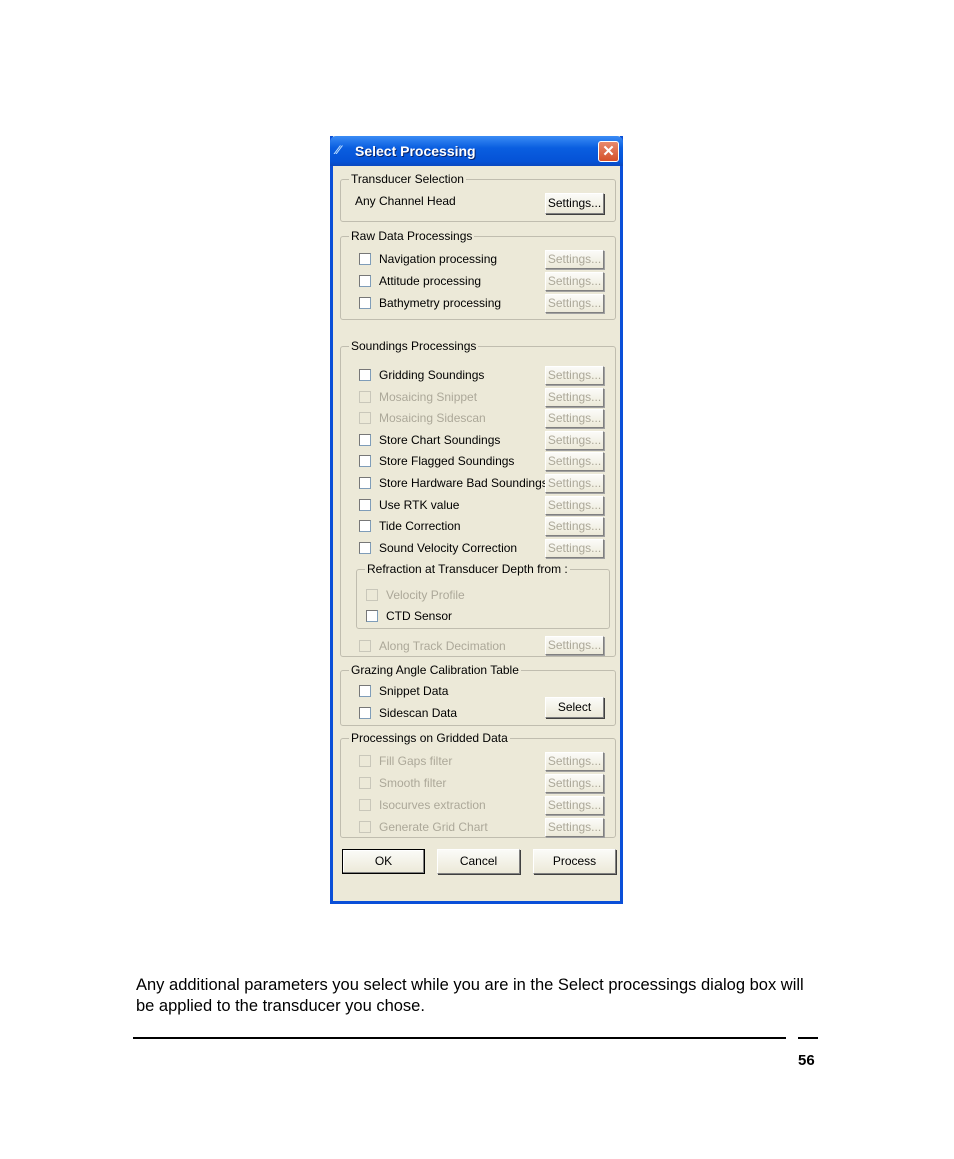 The height and width of the screenshot is (1159, 954). I want to click on group-legend: Processings on Gridded Data, so click(429, 738).